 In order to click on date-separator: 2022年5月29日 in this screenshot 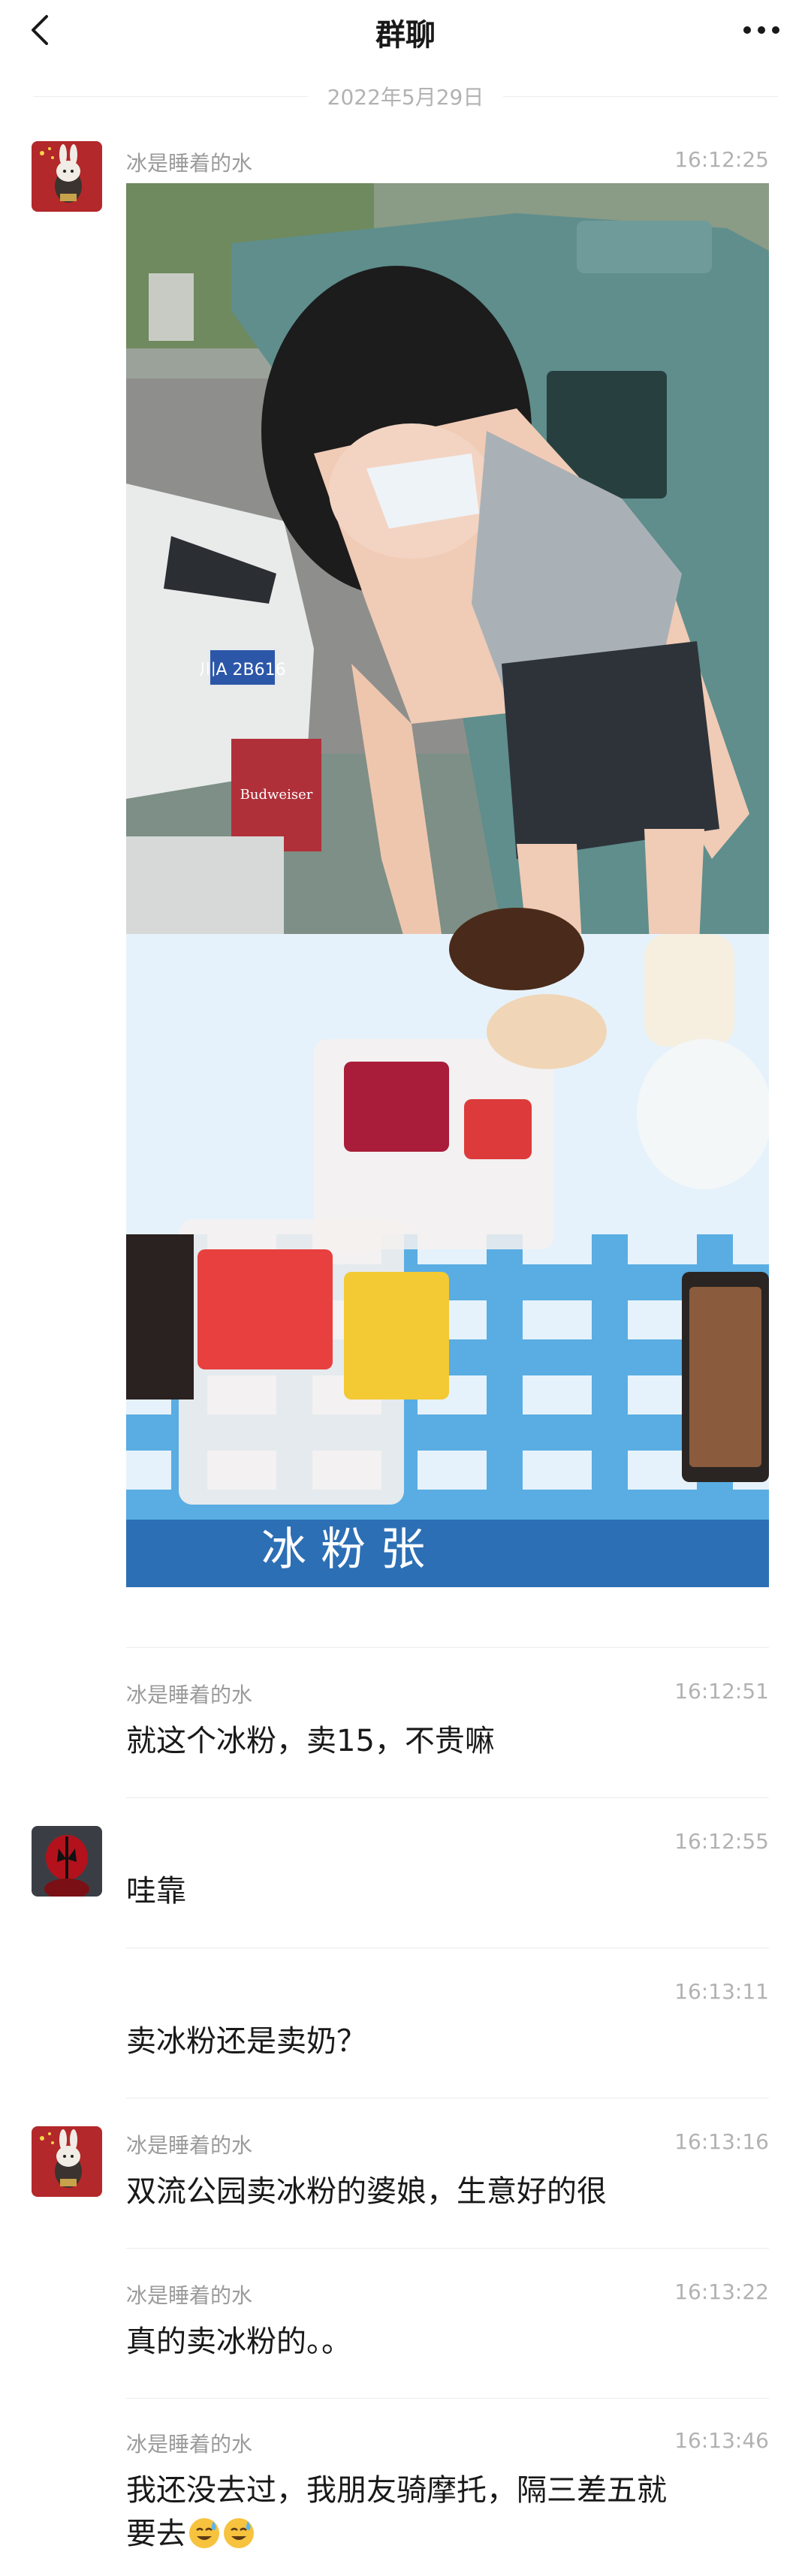, I will do `click(406, 96)`.